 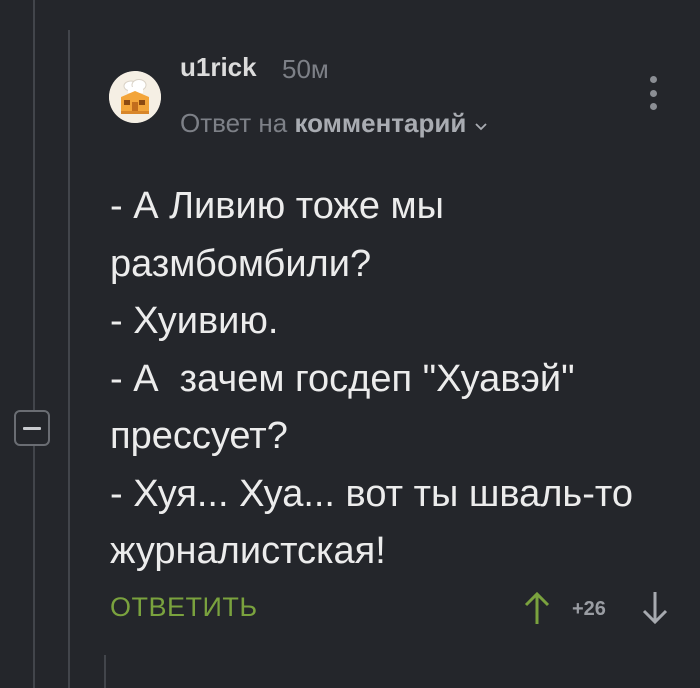 I want to click on reply-to-info: Ответ на комментарий, so click(x=334, y=123).